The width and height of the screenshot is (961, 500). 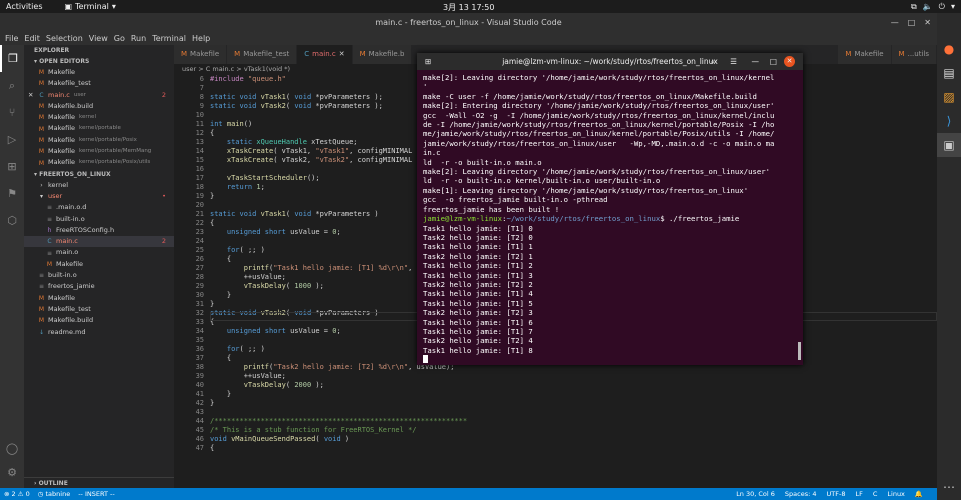 What do you see at coordinates (914, 54) in the screenshot?
I see `editor-tab: M ...utils` at bounding box center [914, 54].